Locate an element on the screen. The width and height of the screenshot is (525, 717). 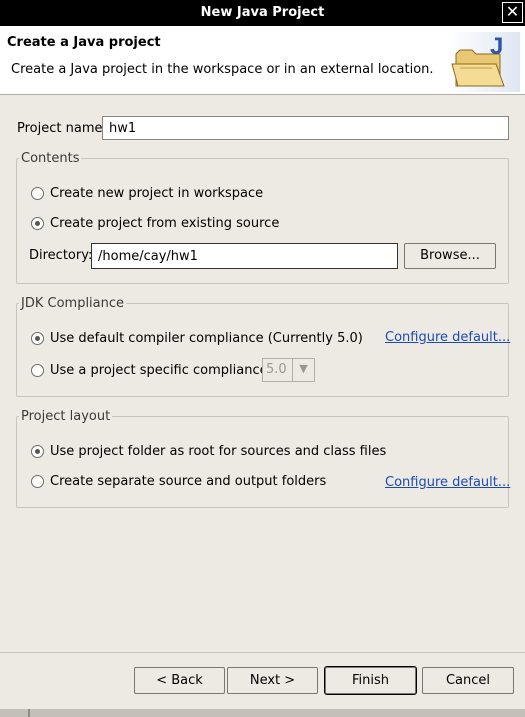
option-new-project-label: Create new project in workspace is located at coordinates (157, 193).